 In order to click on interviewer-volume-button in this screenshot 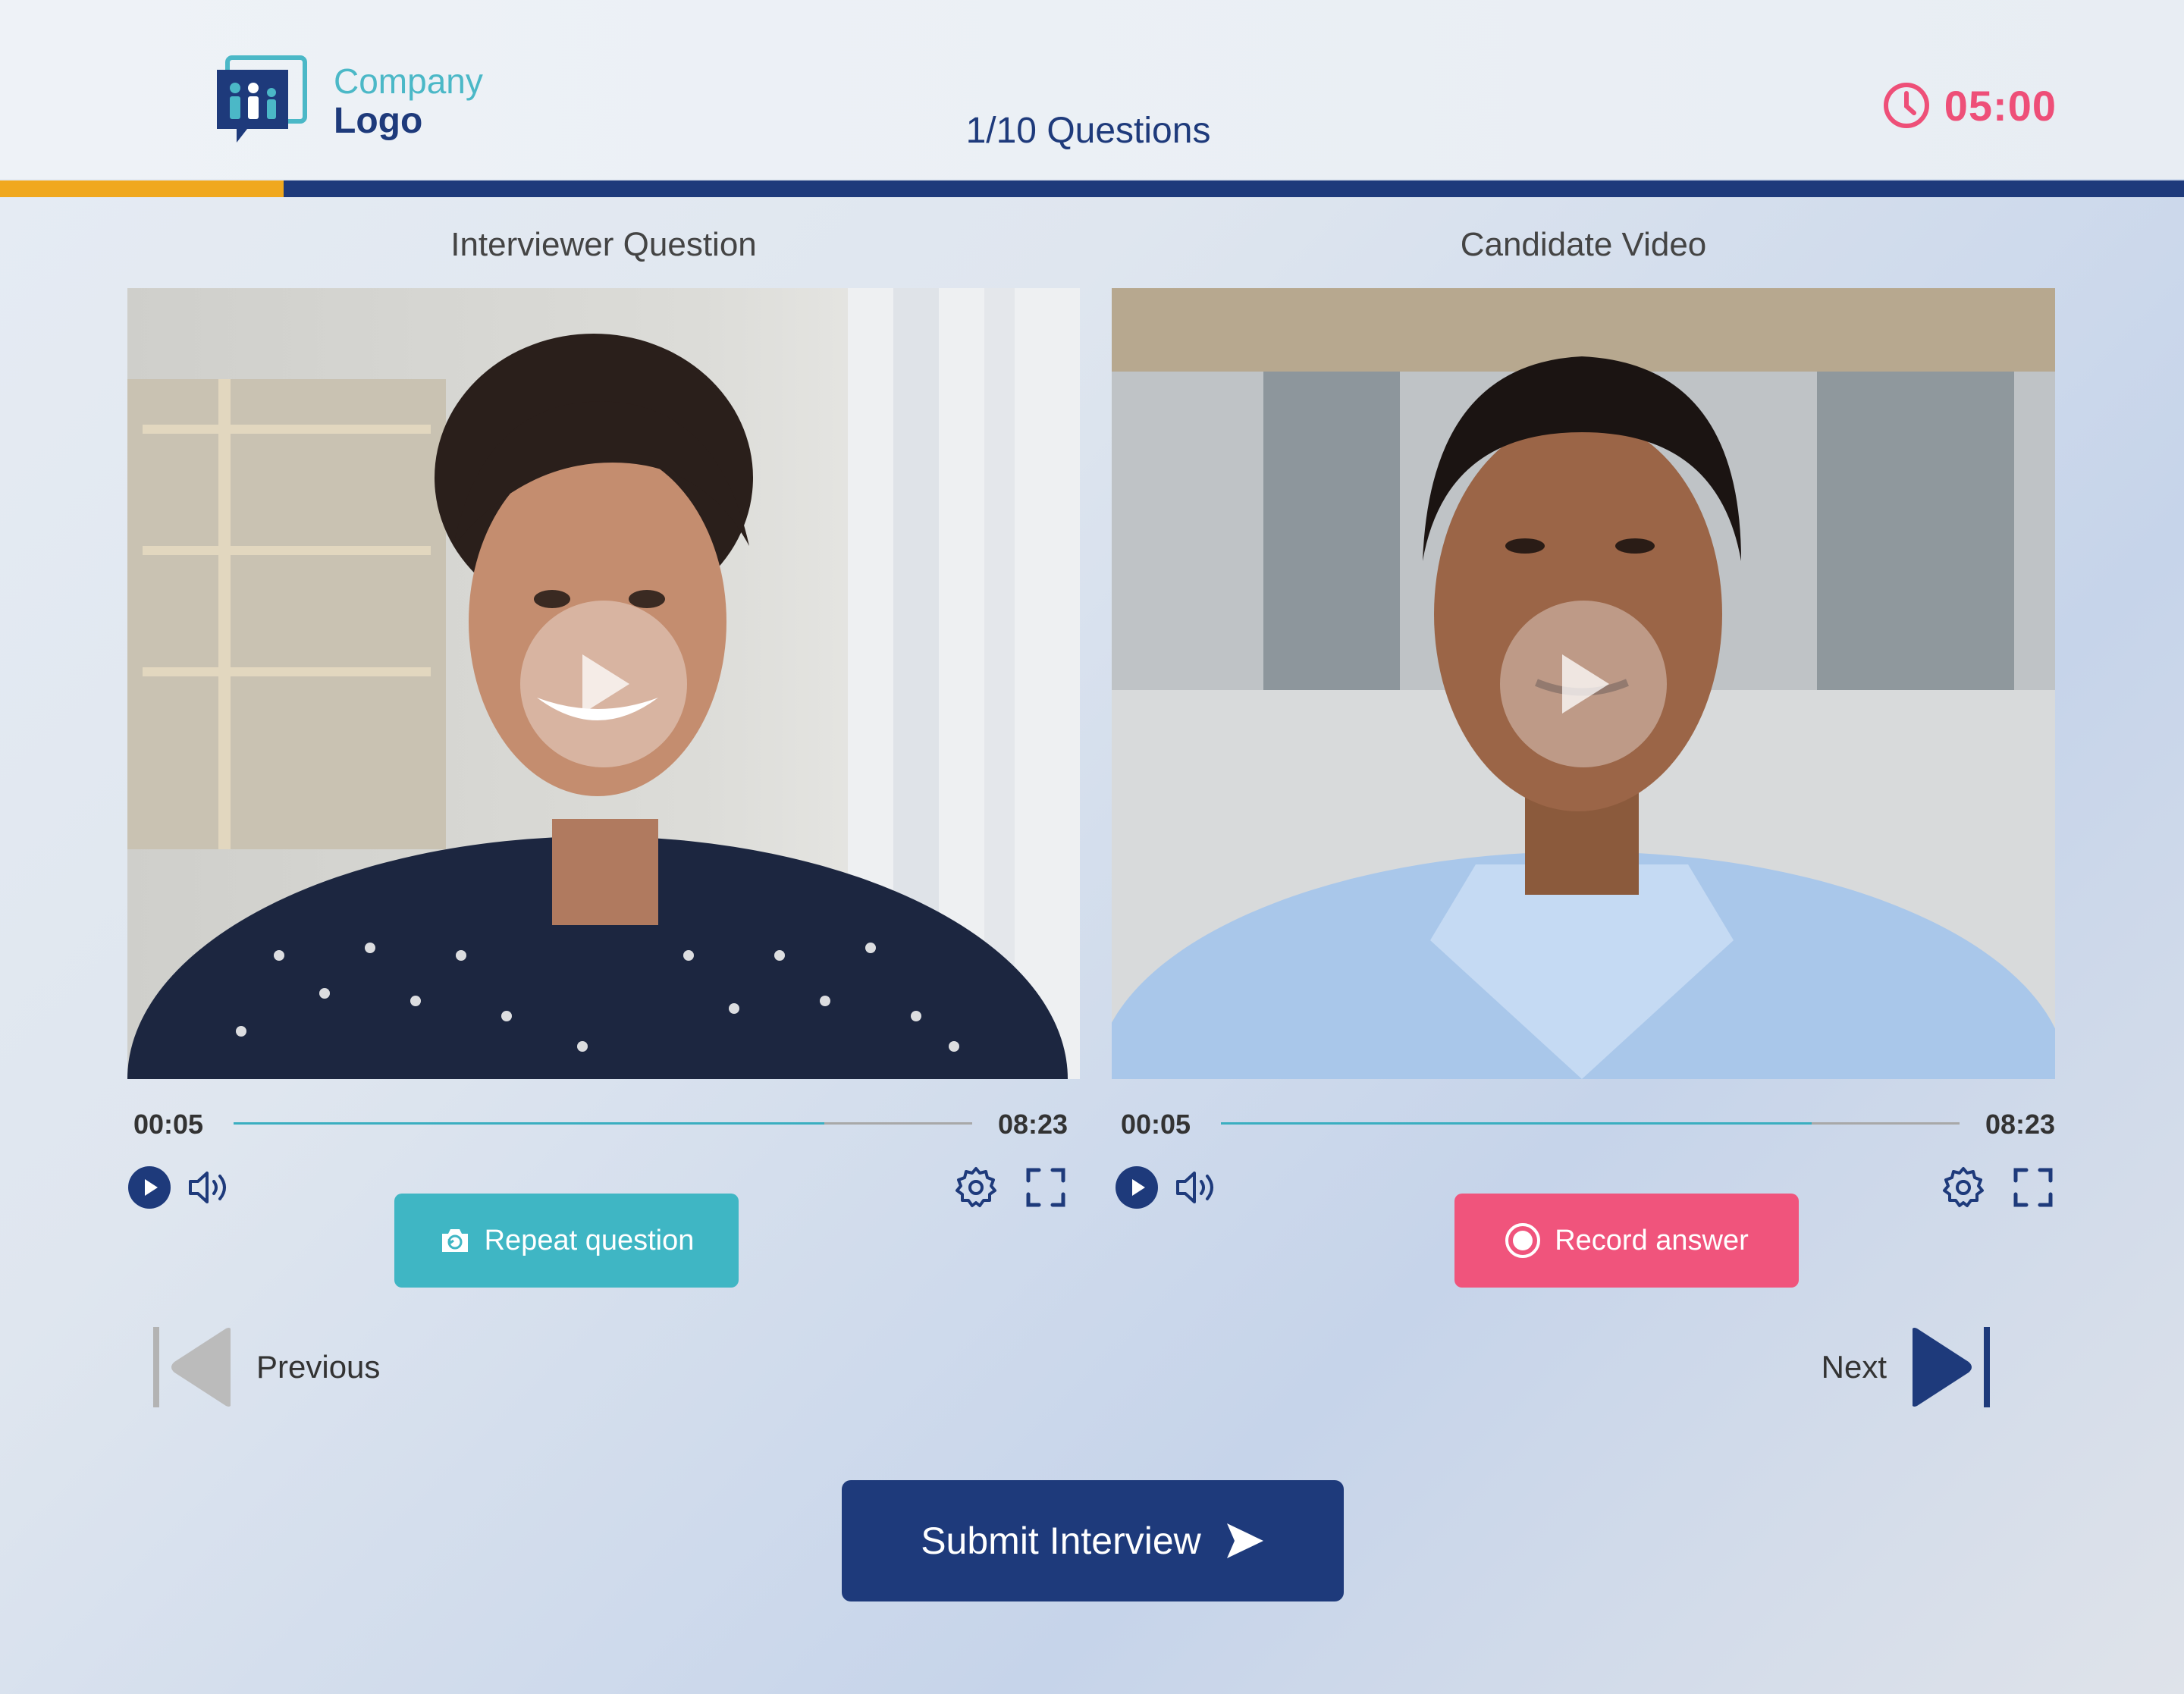, I will do `click(210, 1188)`.